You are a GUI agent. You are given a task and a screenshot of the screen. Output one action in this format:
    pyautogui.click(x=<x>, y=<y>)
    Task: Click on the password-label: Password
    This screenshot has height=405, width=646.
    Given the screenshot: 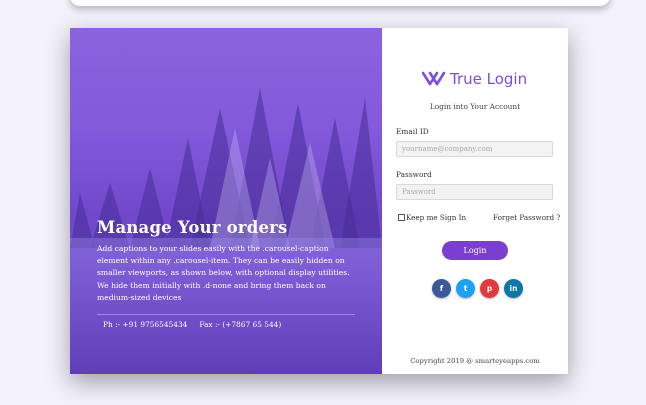 What is the action you would take?
    pyautogui.click(x=414, y=174)
    